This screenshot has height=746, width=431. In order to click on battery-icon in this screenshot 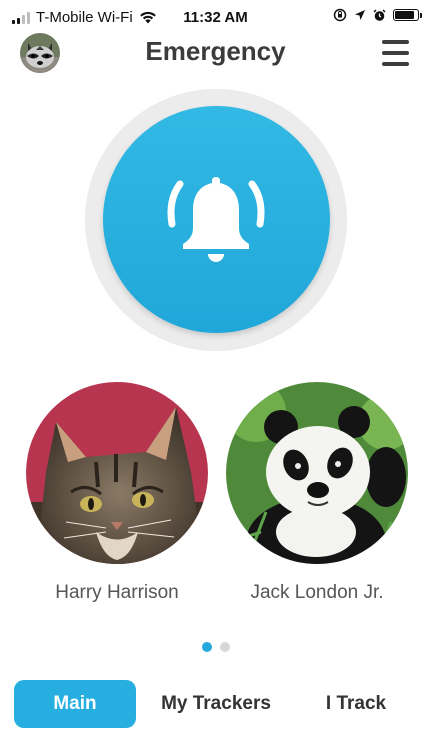, I will do `click(407, 15)`.